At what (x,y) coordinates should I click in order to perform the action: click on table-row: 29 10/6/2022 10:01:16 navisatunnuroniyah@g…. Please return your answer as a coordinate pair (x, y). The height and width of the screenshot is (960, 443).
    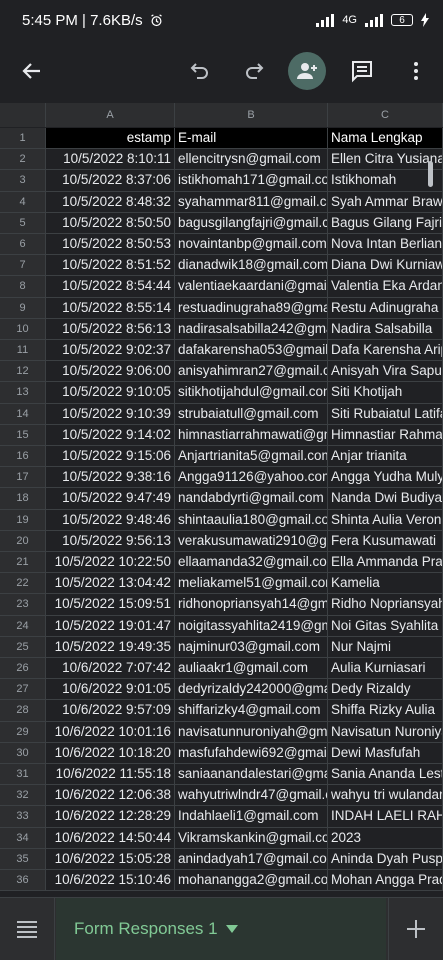
    Looking at the image, I should click on (221, 732).